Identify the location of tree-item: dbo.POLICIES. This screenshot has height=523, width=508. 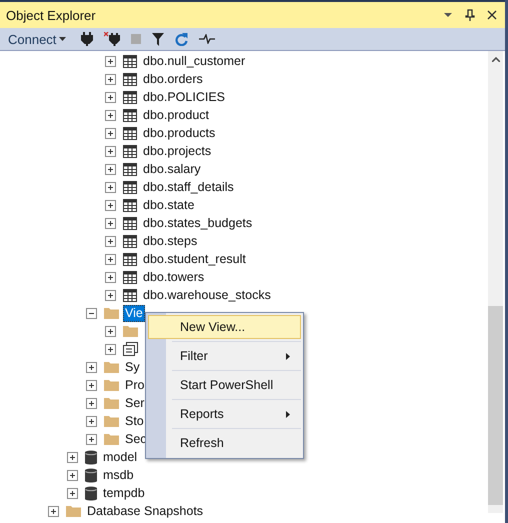
(184, 97).